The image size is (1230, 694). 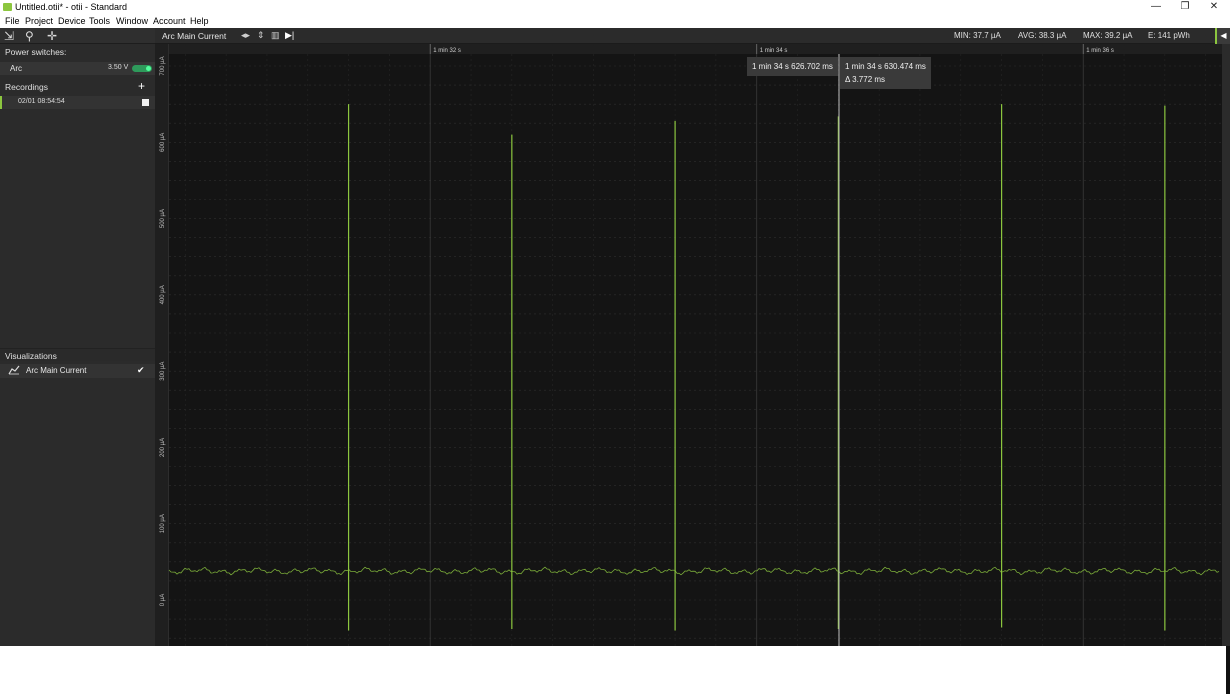 I want to click on visualization-item: Arc Main Current ✔, so click(x=77, y=371).